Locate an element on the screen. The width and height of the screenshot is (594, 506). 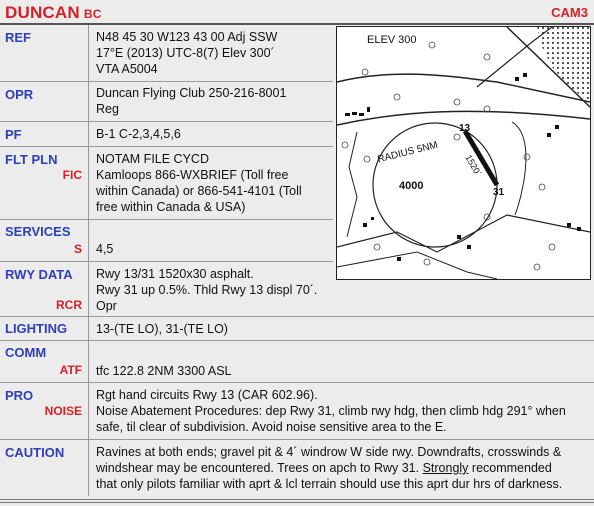
row-comm: COMM ATF tfc 122.8 2NM 3300 ASL is located at coordinates (297, 362).